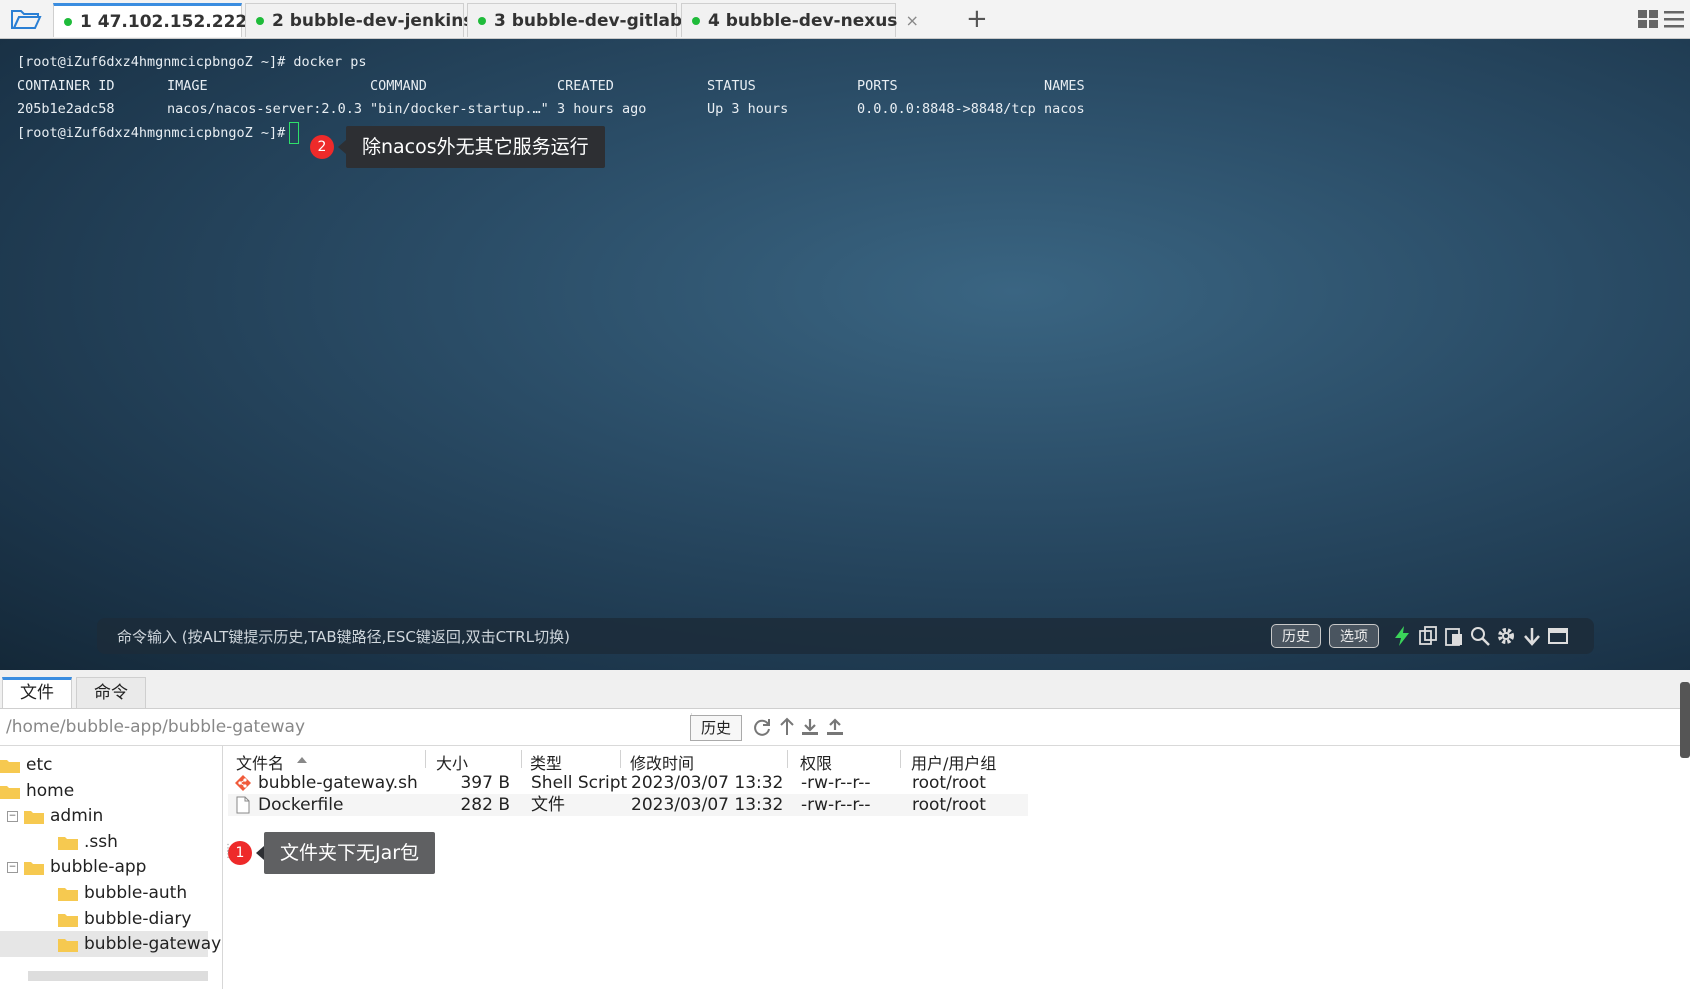  Describe the element at coordinates (949, 805) in the screenshot. I see `file-owner: root/root` at that location.